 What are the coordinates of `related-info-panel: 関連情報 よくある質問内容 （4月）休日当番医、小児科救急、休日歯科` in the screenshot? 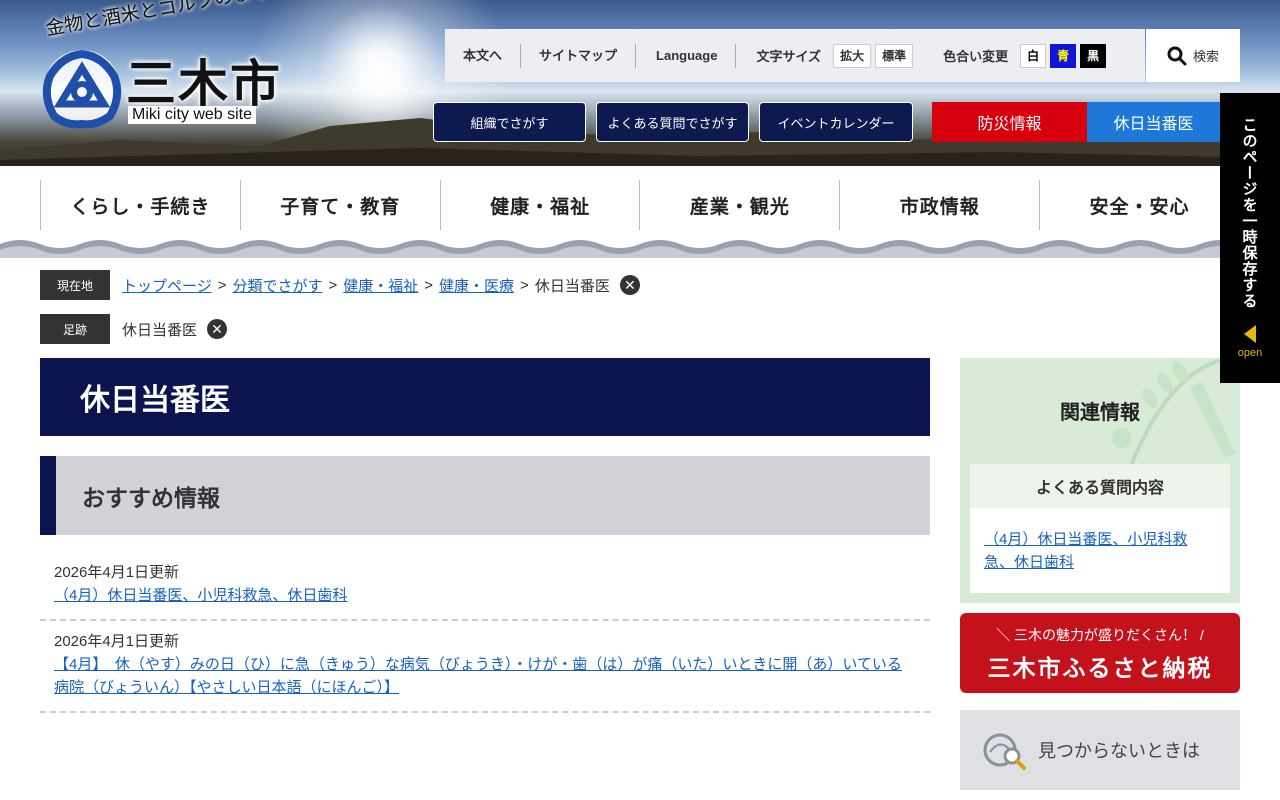 It's located at (1100, 480).